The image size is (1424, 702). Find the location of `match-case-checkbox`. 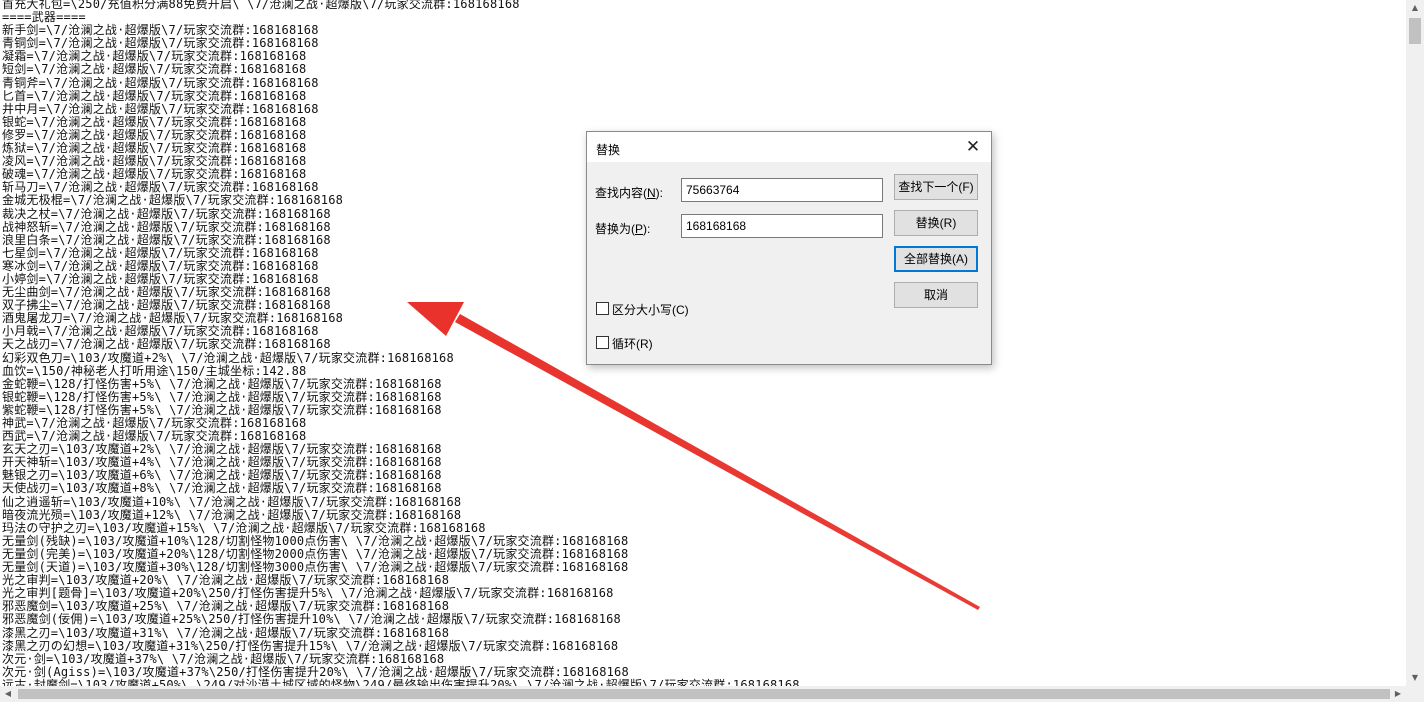

match-case-checkbox is located at coordinates (602, 308).